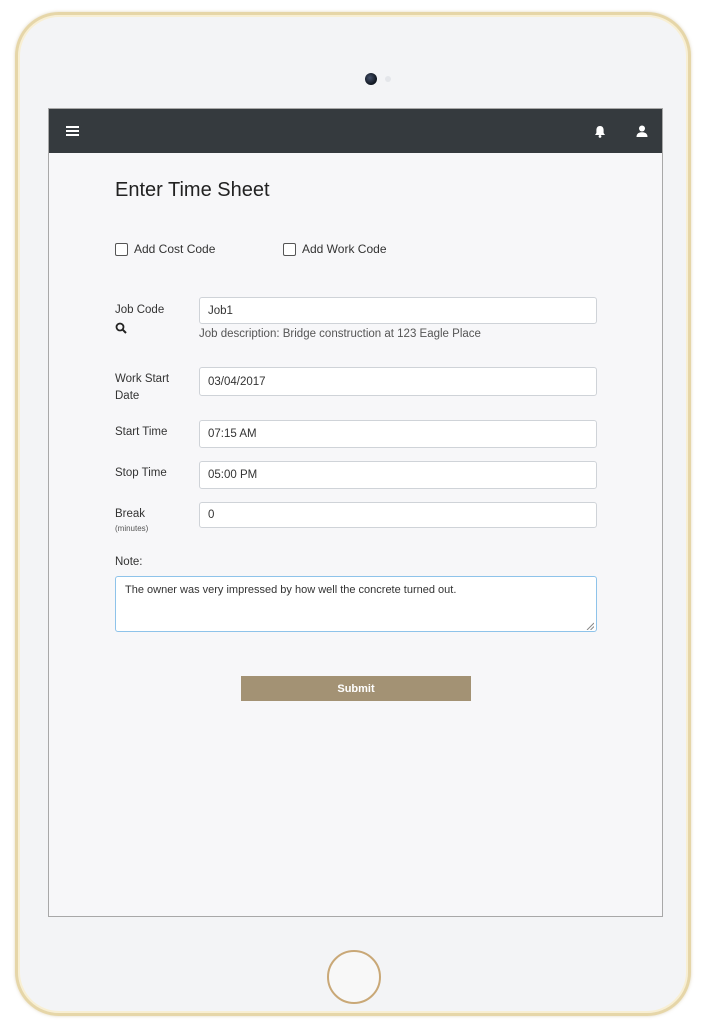 Image resolution: width=708 pixels, height=1030 pixels. Describe the element at coordinates (132, 528) in the screenshot. I see `break-hint: (minutes)` at that location.